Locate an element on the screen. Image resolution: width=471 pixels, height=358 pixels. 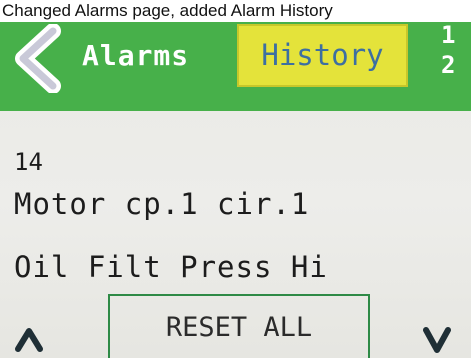
reset-all-button: RESET ALL is located at coordinates (239, 326).